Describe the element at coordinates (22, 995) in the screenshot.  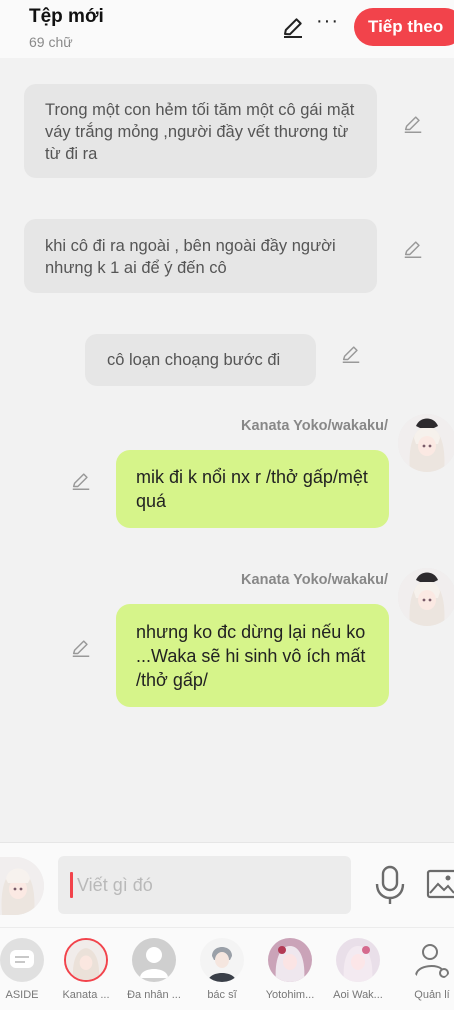
I see `character-name: ASIDE` at that location.